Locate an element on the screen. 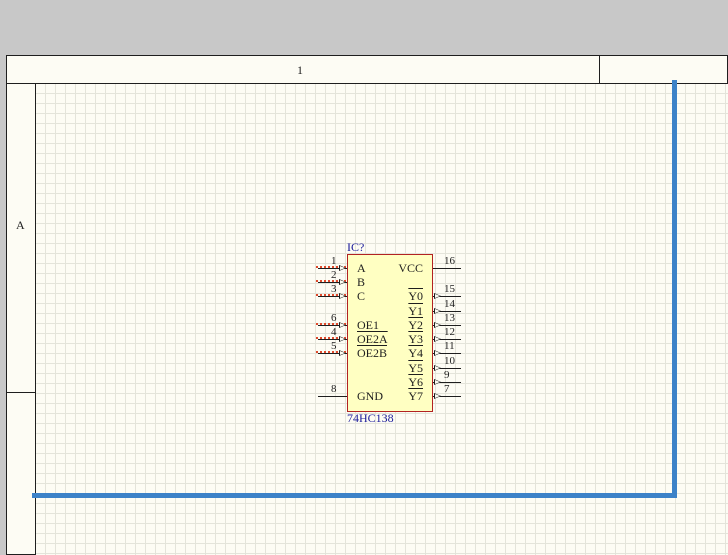  right-pin-14-name: Y1 is located at coordinates (415, 311).